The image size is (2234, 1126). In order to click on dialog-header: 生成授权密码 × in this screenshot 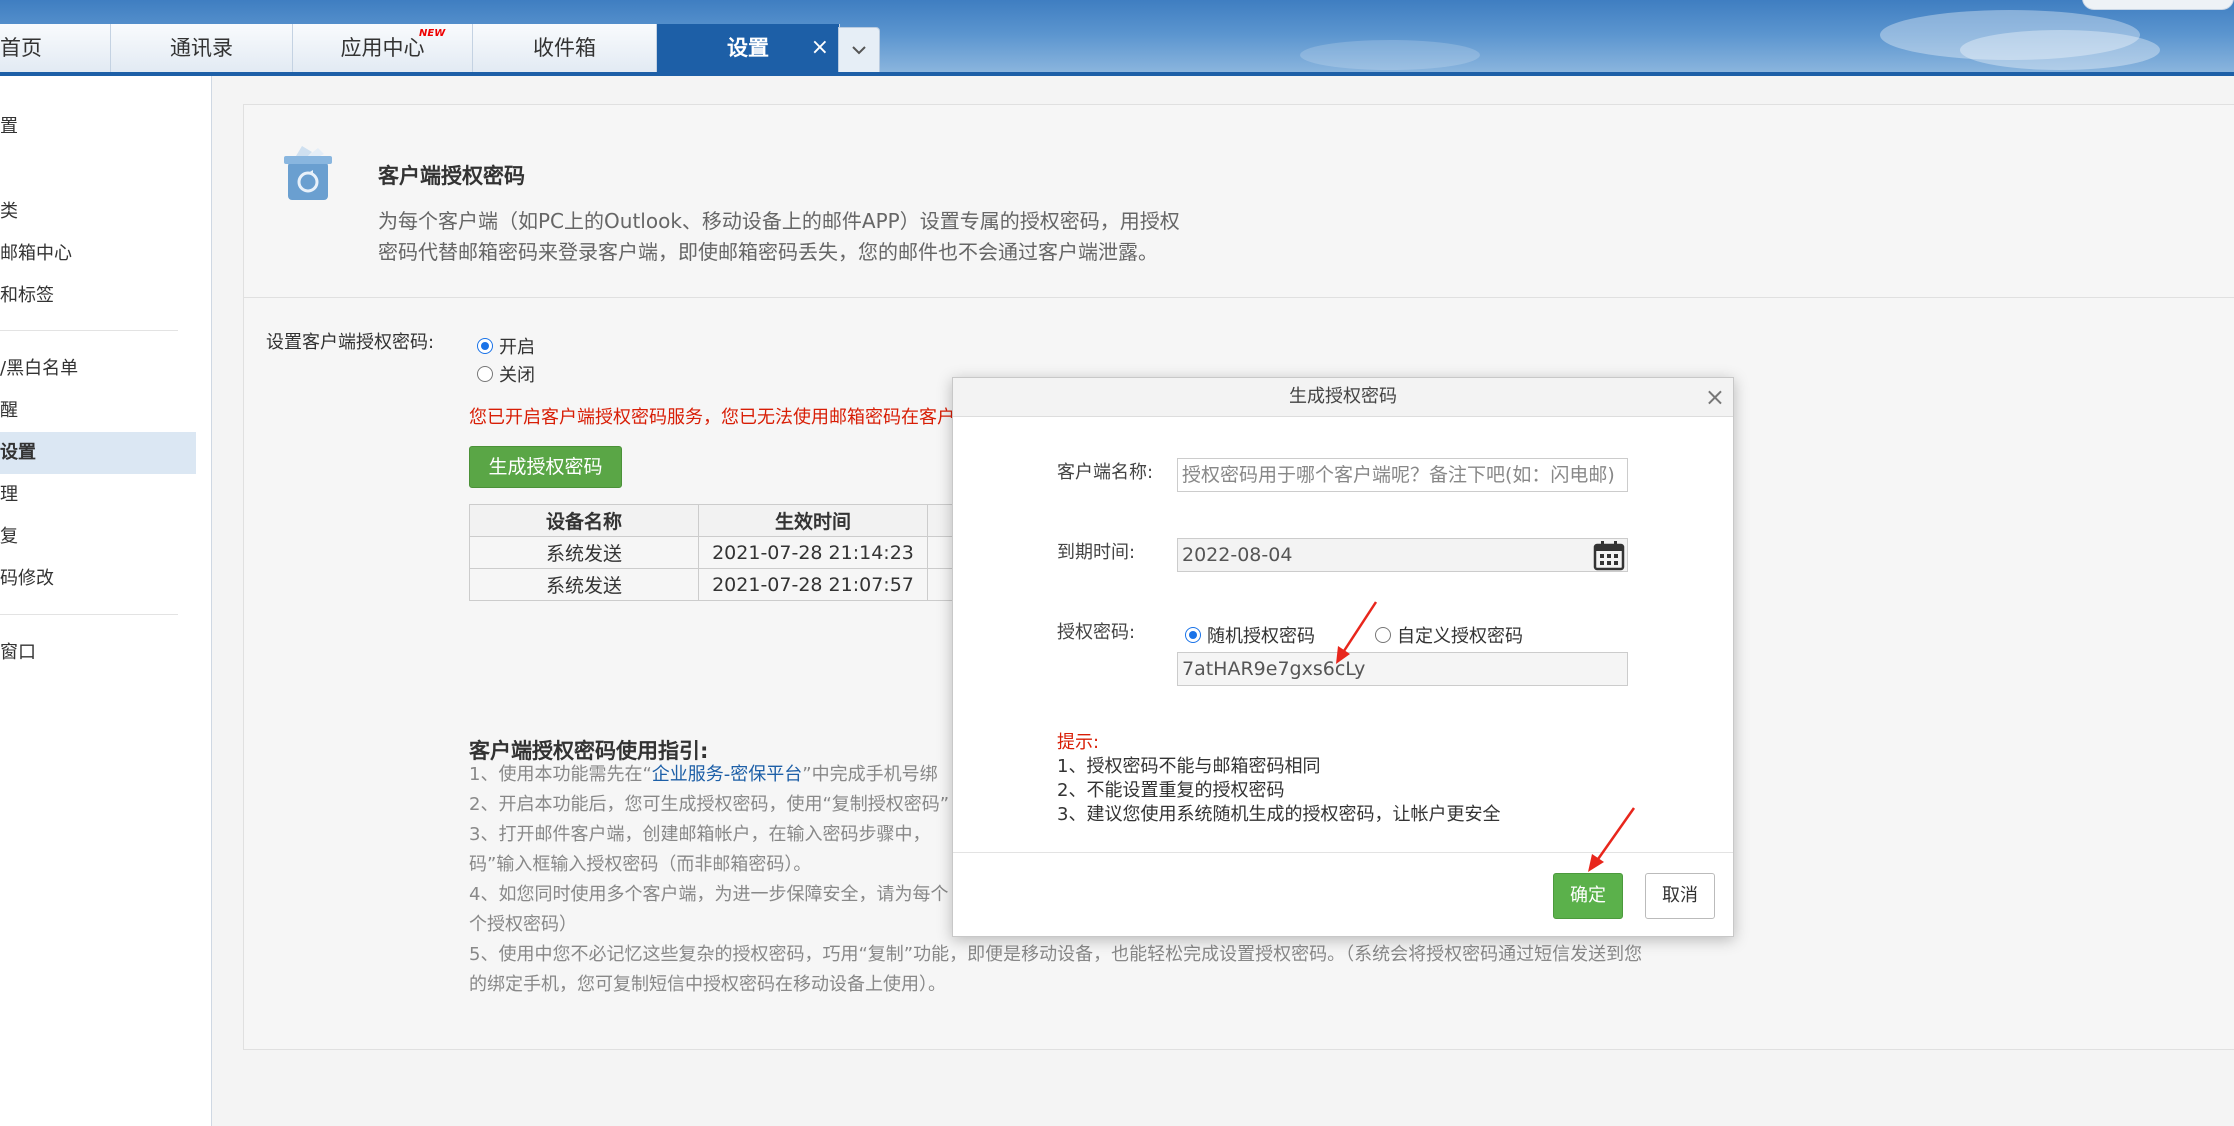, I will do `click(1343, 397)`.